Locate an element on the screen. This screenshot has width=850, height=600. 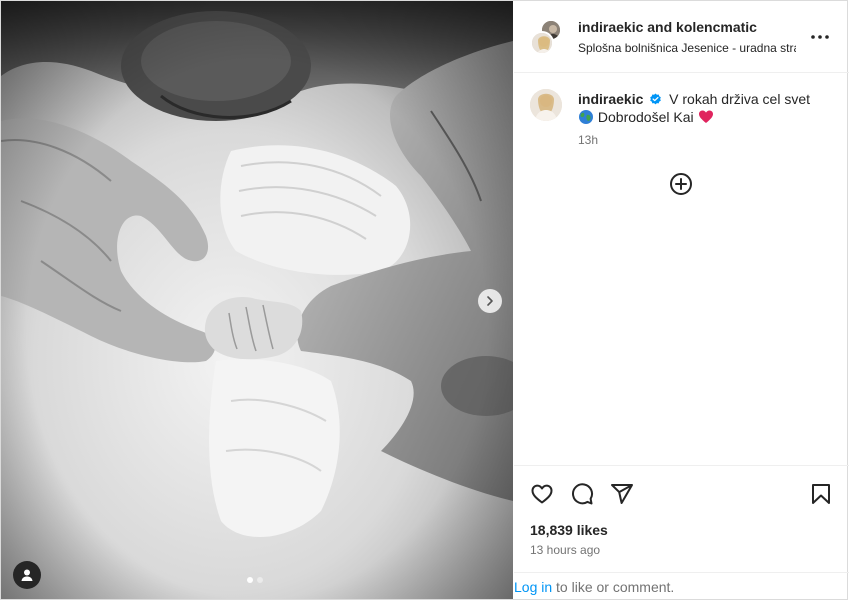
heart-icon is located at coordinates (542, 494).